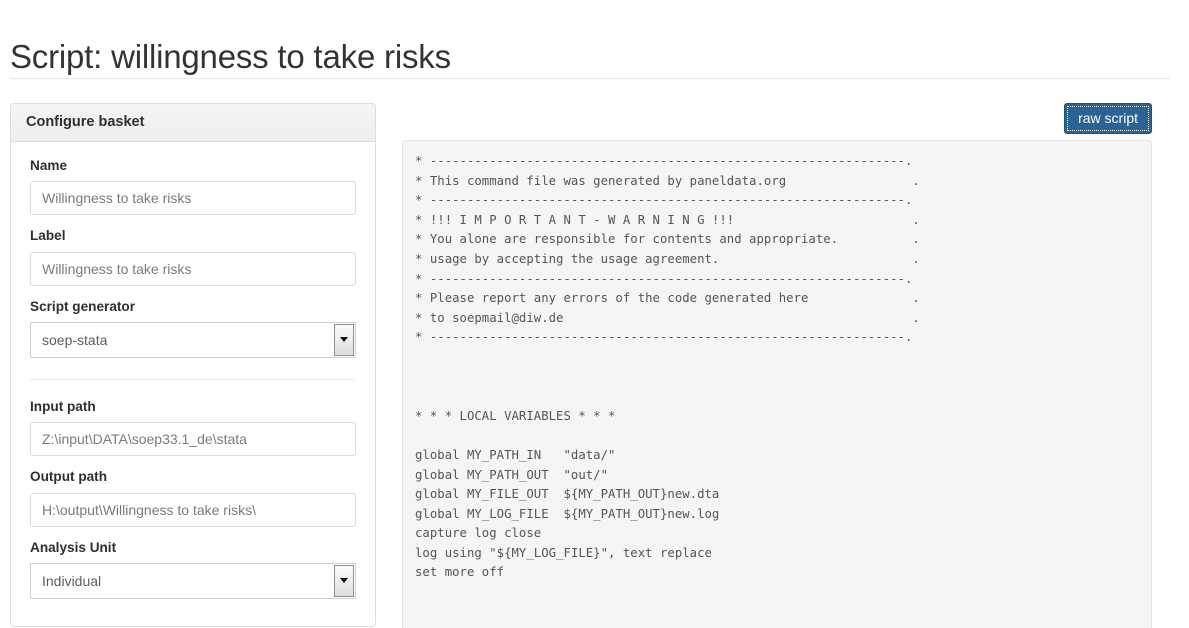 This screenshot has height=628, width=1189. Describe the element at coordinates (230, 57) in the screenshot. I see `page-title: Script: willingness to take risks` at that location.